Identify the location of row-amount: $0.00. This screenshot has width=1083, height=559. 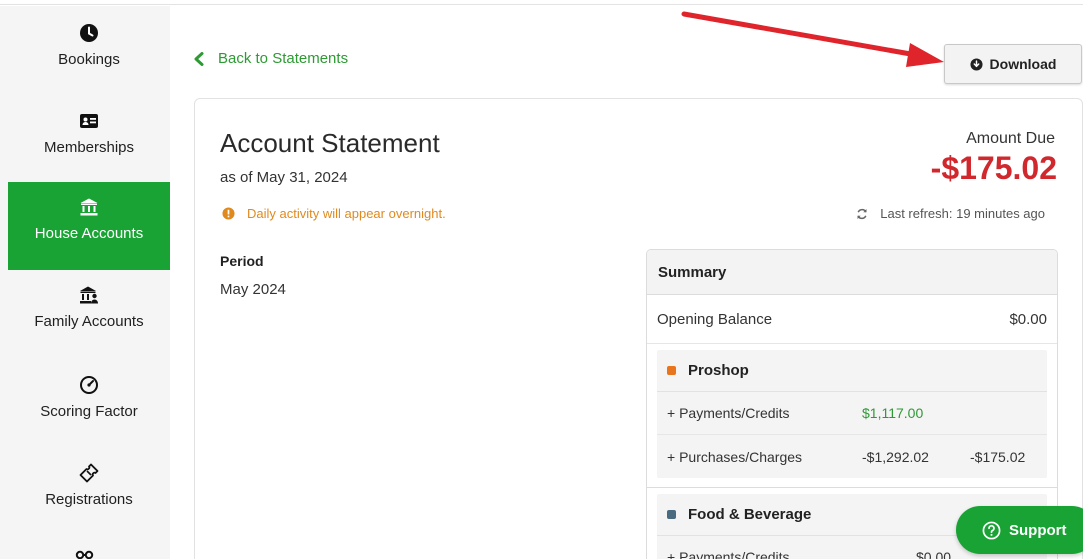
(934, 554).